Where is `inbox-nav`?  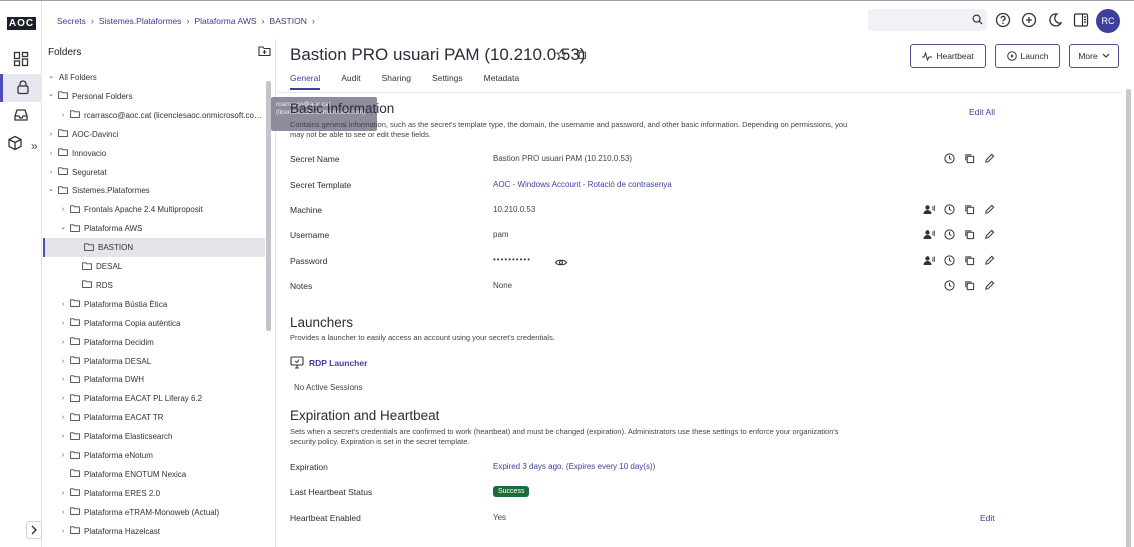 inbox-nav is located at coordinates (21, 116).